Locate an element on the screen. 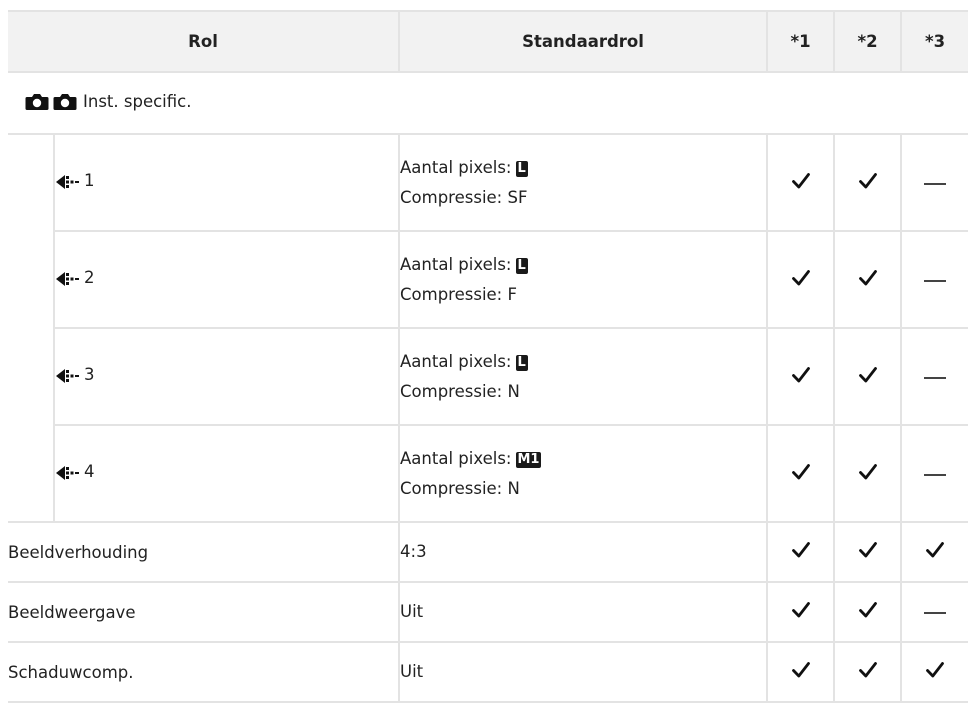  table-row: 3 Aantal pixels: L Compressie: N is located at coordinates (488, 376).